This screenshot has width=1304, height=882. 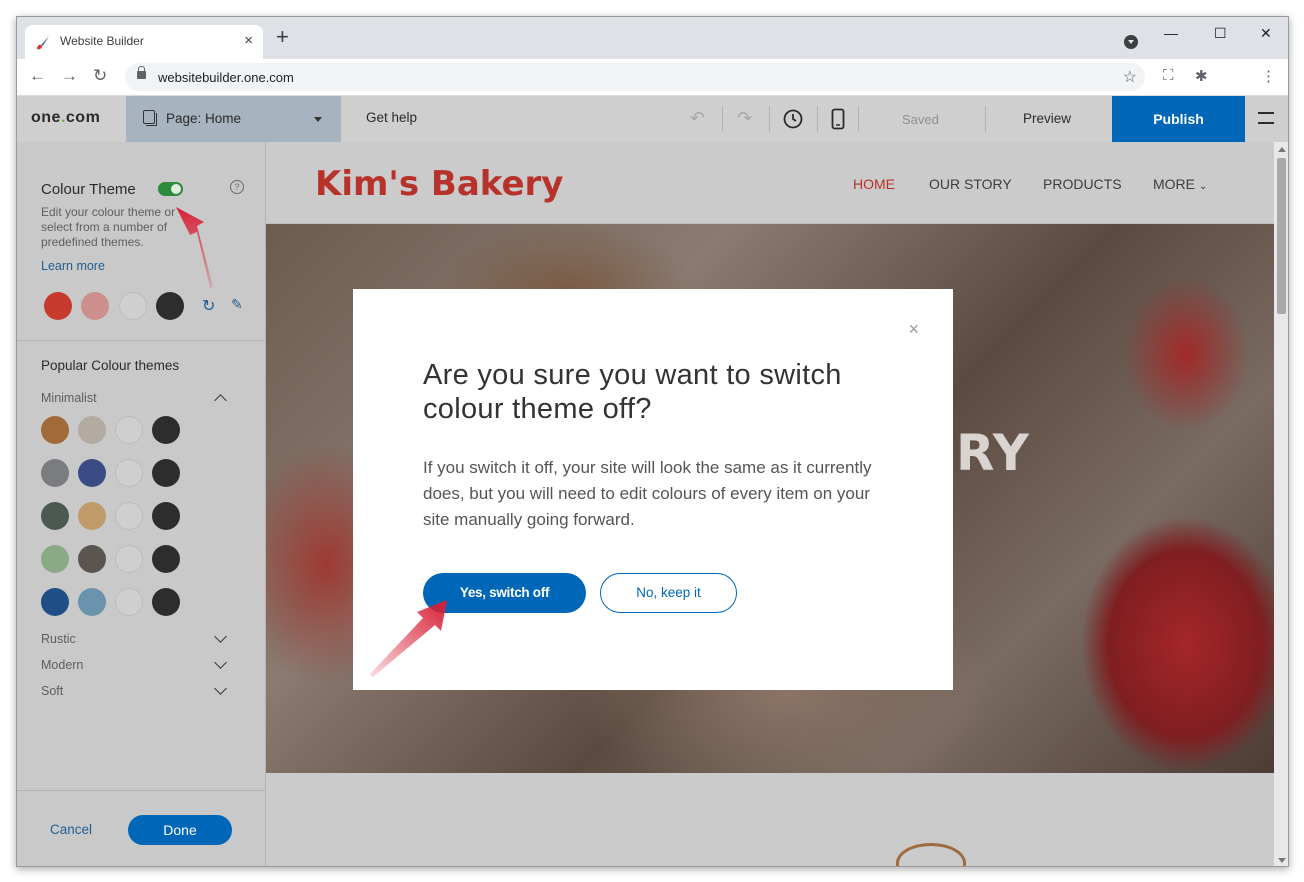 I want to click on chevron-up-icon, so click(x=220, y=400).